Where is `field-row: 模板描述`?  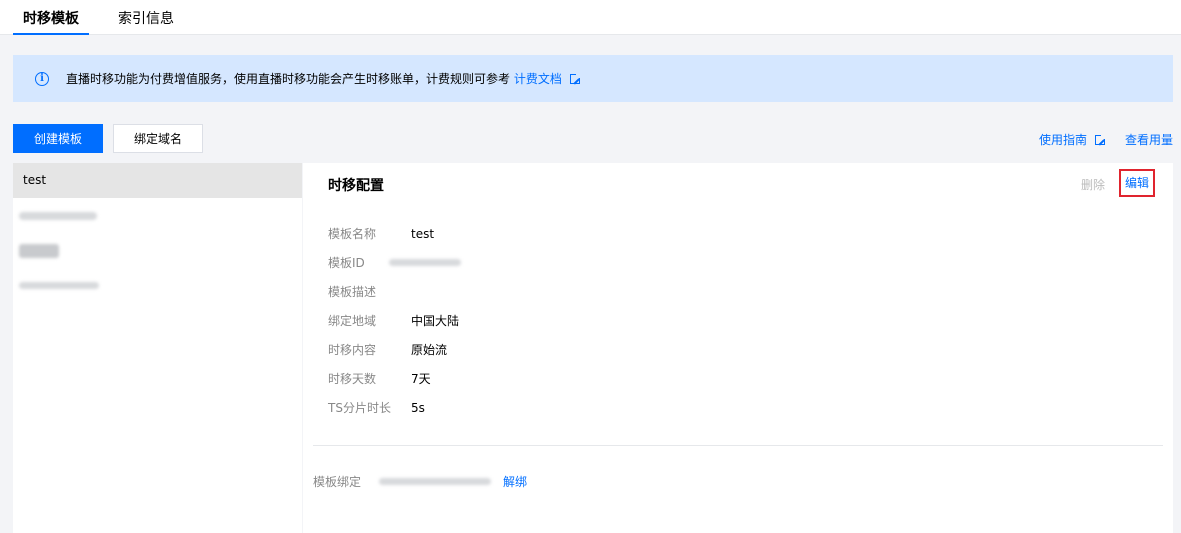
field-row: 模板描述 is located at coordinates (394, 291).